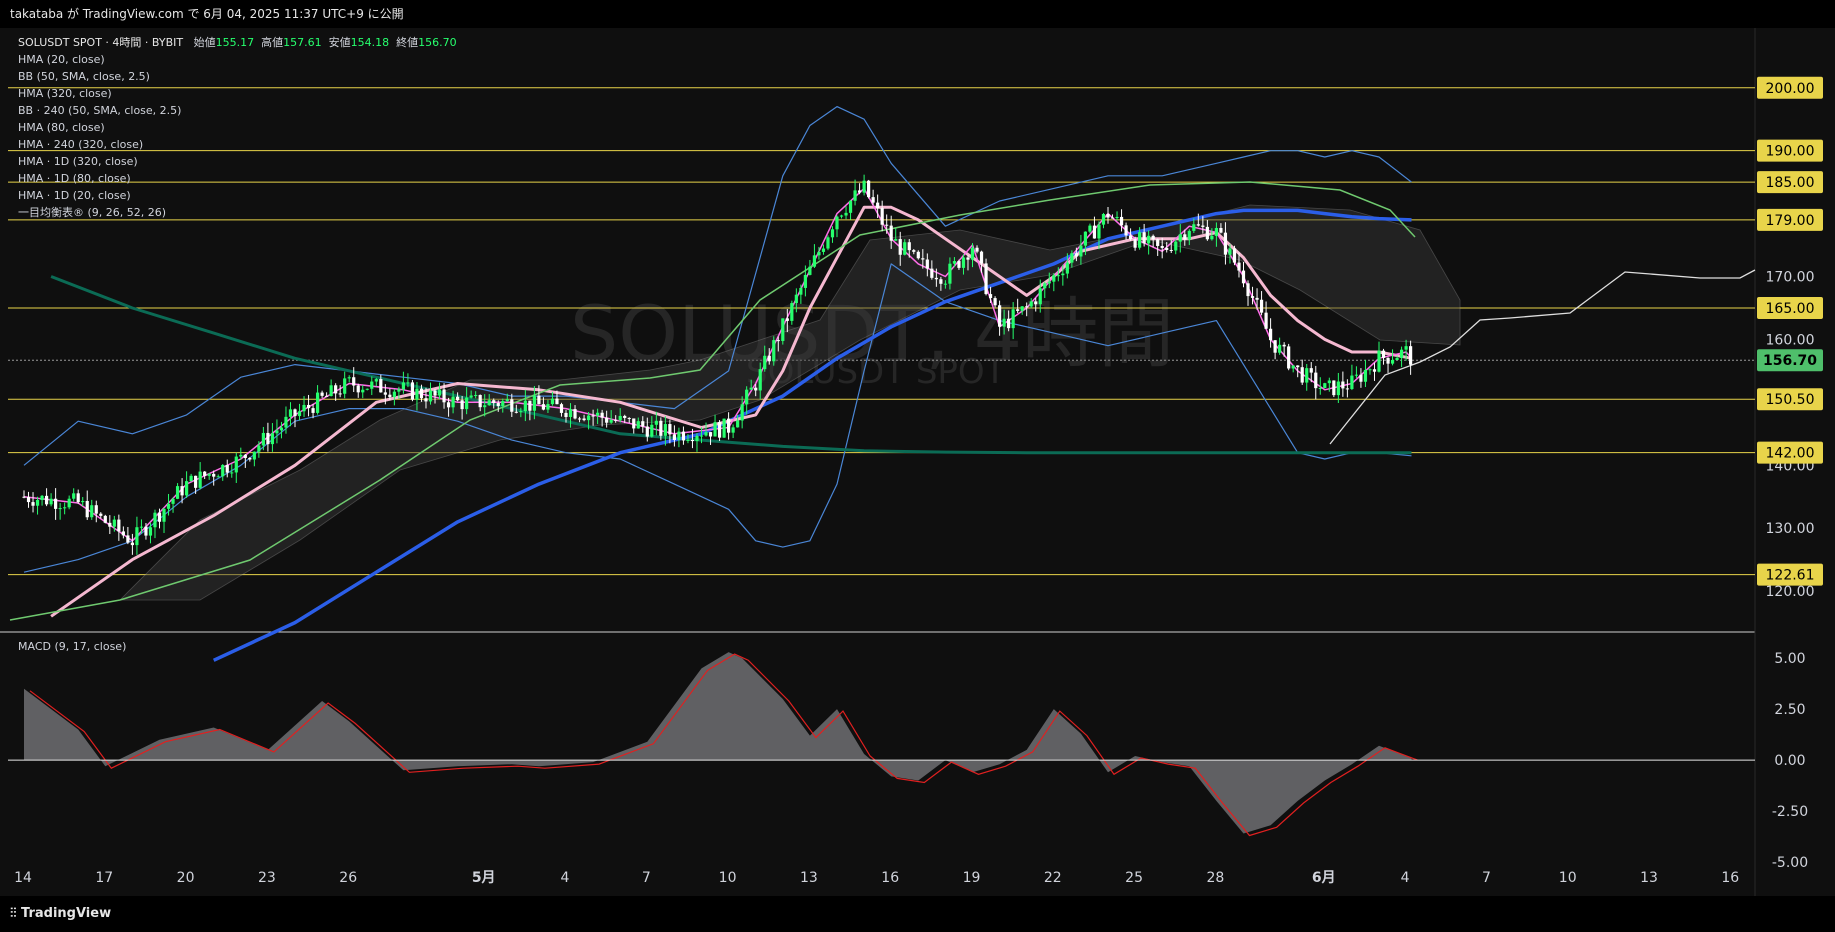  What do you see at coordinates (237, 195) in the screenshot?
I see `indicator-legend-item: HMA · 1D (20, close)` at bounding box center [237, 195].